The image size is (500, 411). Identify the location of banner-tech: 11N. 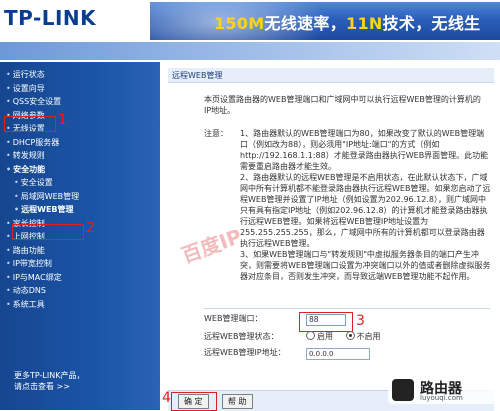
(364, 23).